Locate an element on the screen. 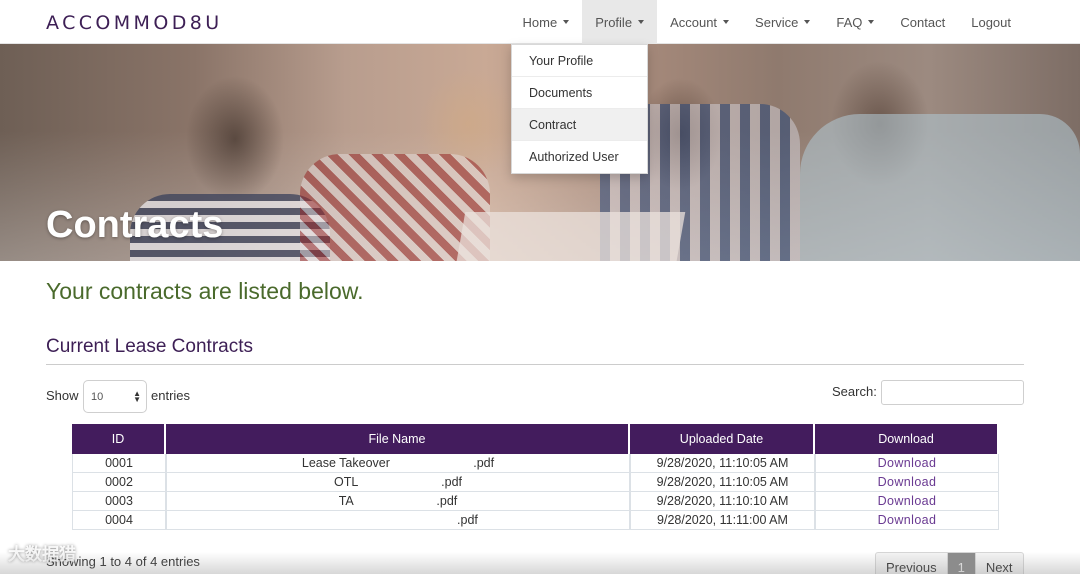  cell-uploaded-date: 9/28/2020, 11:11:00 AM is located at coordinates (722, 520).